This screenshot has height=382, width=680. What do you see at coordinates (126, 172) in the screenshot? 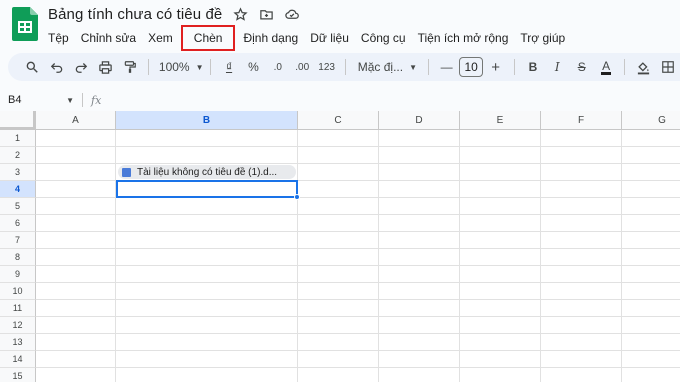
I see `docs-file-icon` at bounding box center [126, 172].